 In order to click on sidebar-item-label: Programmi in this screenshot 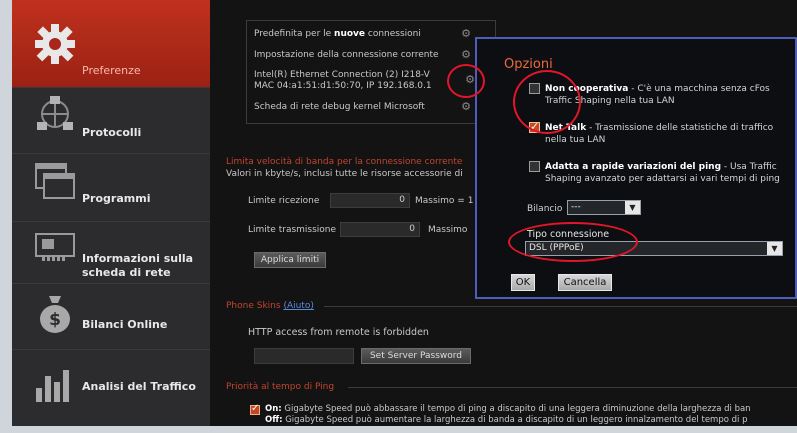, I will do `click(116, 198)`.